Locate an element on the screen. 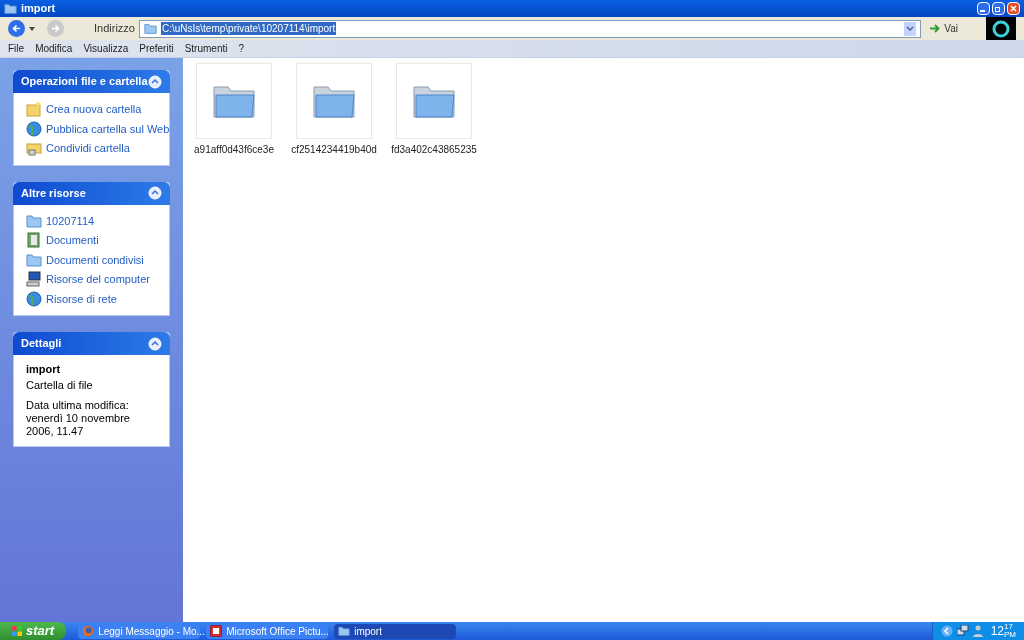 Image resolution: width=1024 pixels, height=640 pixels. panel-header: Altre risorse is located at coordinates (91, 193).